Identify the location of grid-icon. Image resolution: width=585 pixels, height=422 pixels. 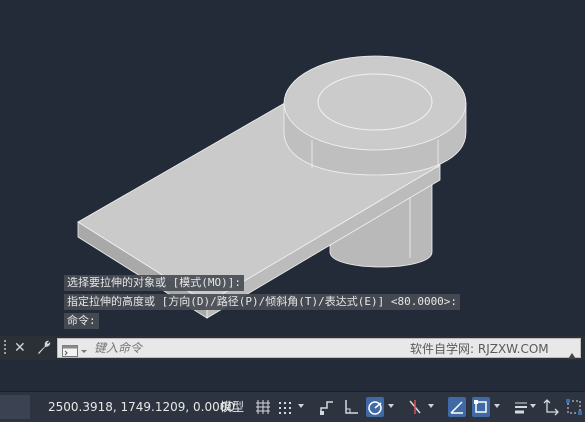
(263, 407).